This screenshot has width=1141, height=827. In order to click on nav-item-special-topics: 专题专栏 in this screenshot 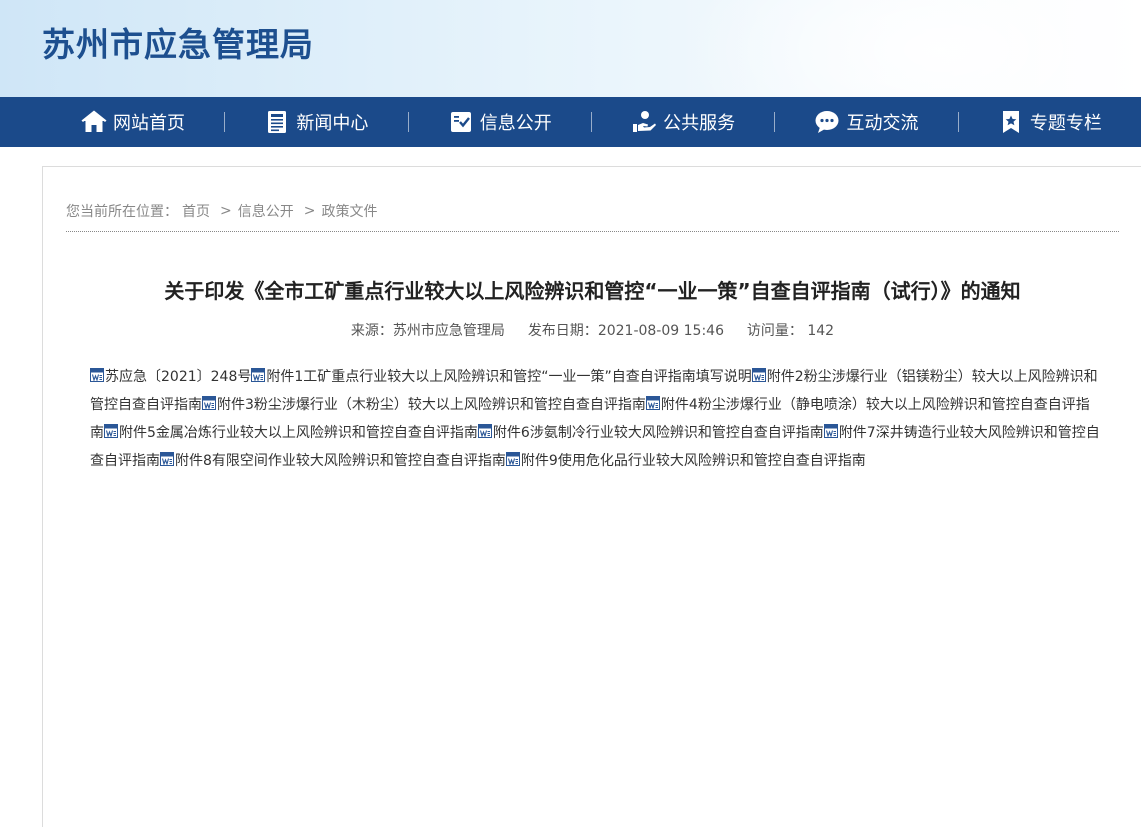, I will do `click(1050, 122)`.